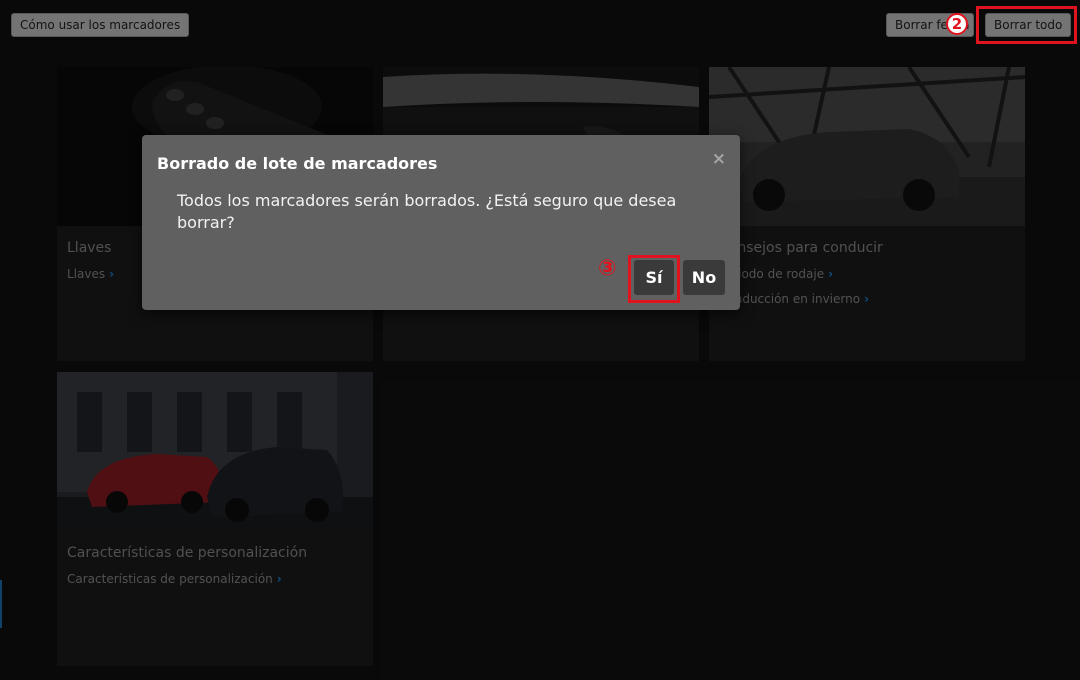 The image size is (1080, 680). I want to click on step-2-marker: 2, so click(957, 24).